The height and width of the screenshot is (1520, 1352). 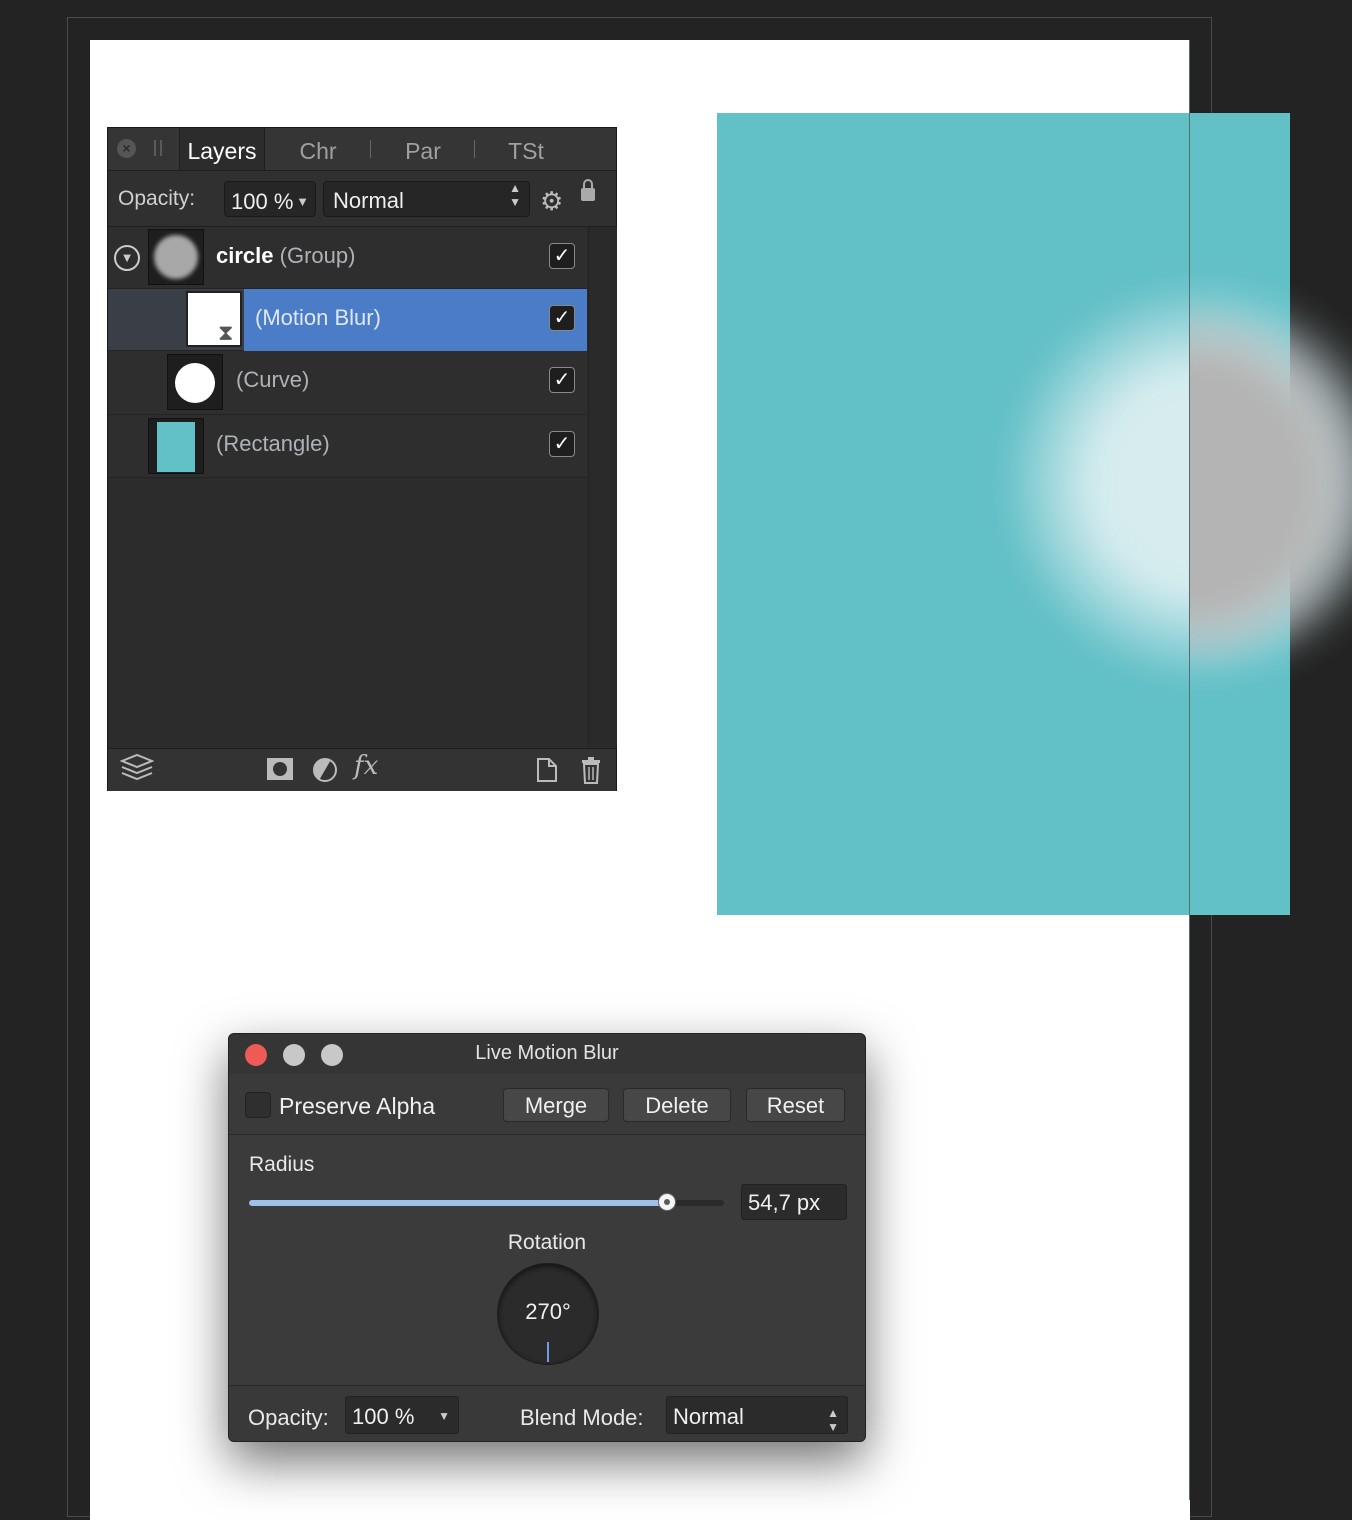 I want to click on dialog-body: Radius 54,7 px Rotation 270°, so click(x=547, y=1260).